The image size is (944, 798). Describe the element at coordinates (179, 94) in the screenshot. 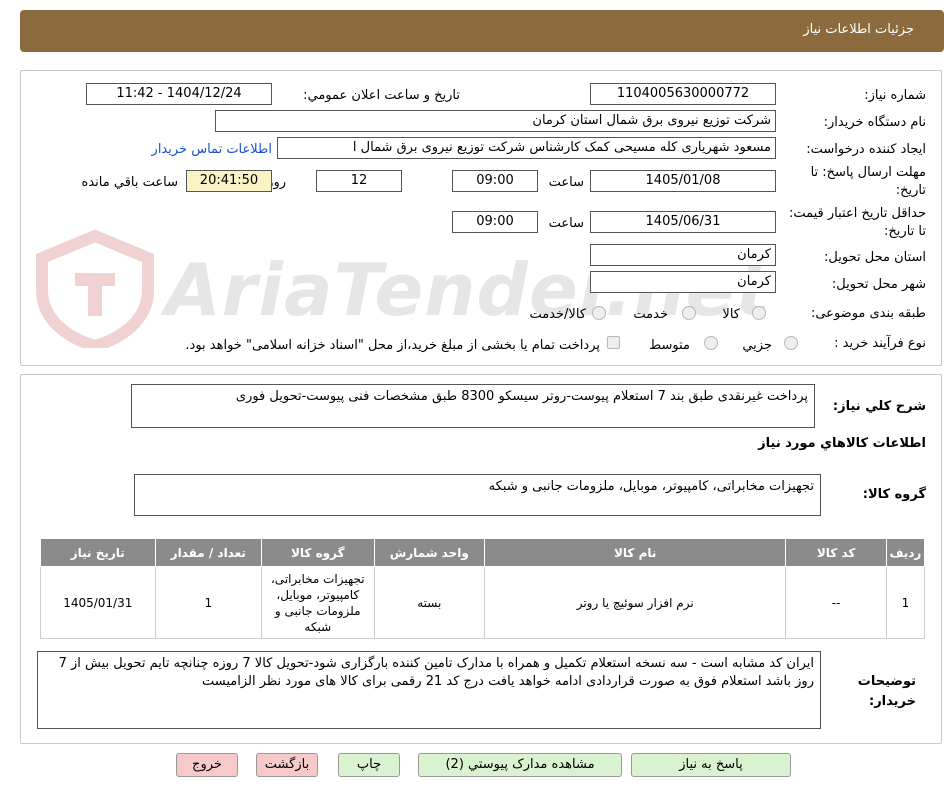

I see `announce-field: 1404/12/24 - 11:42` at that location.